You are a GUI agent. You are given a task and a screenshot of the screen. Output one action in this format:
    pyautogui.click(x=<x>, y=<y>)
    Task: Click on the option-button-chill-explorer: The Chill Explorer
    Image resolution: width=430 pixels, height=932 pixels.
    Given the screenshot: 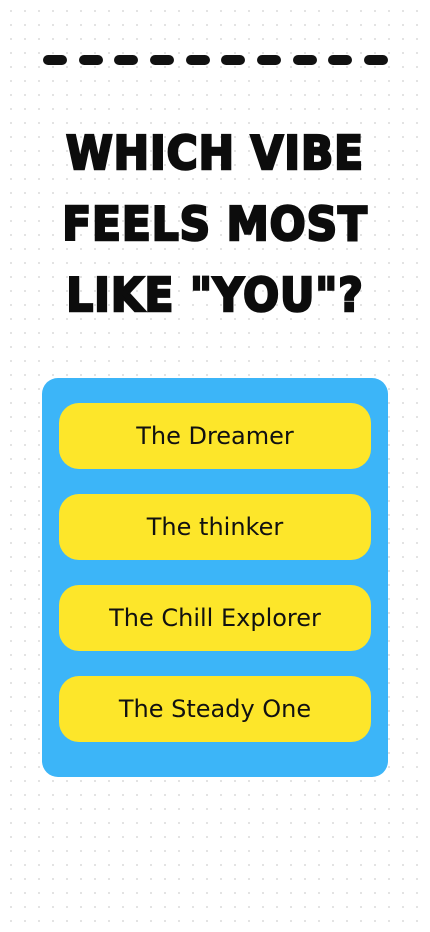 What is the action you would take?
    pyautogui.click(x=215, y=618)
    